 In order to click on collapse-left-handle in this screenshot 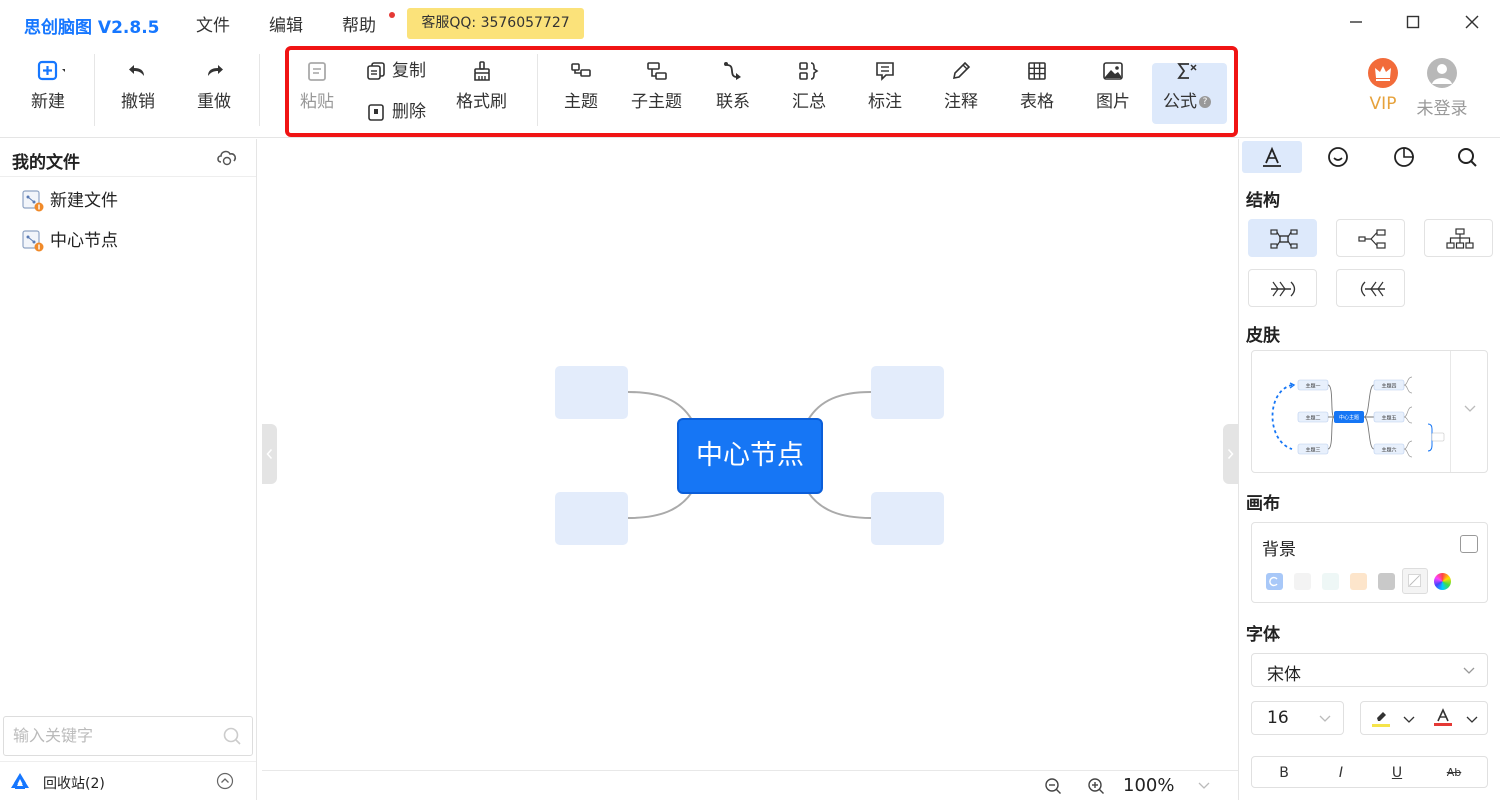, I will do `click(269, 454)`.